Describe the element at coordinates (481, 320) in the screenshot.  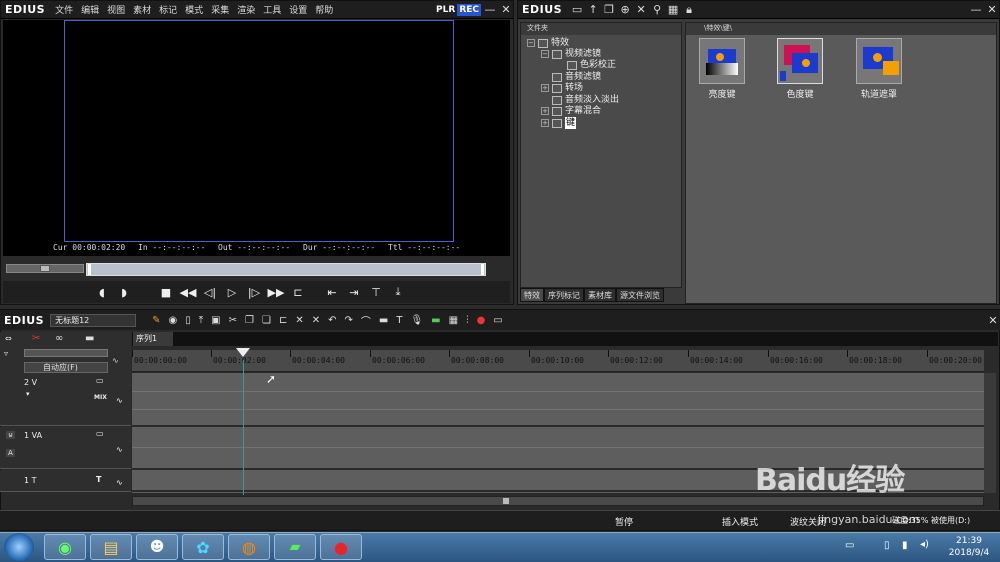
I see `record-icon: ●` at that location.